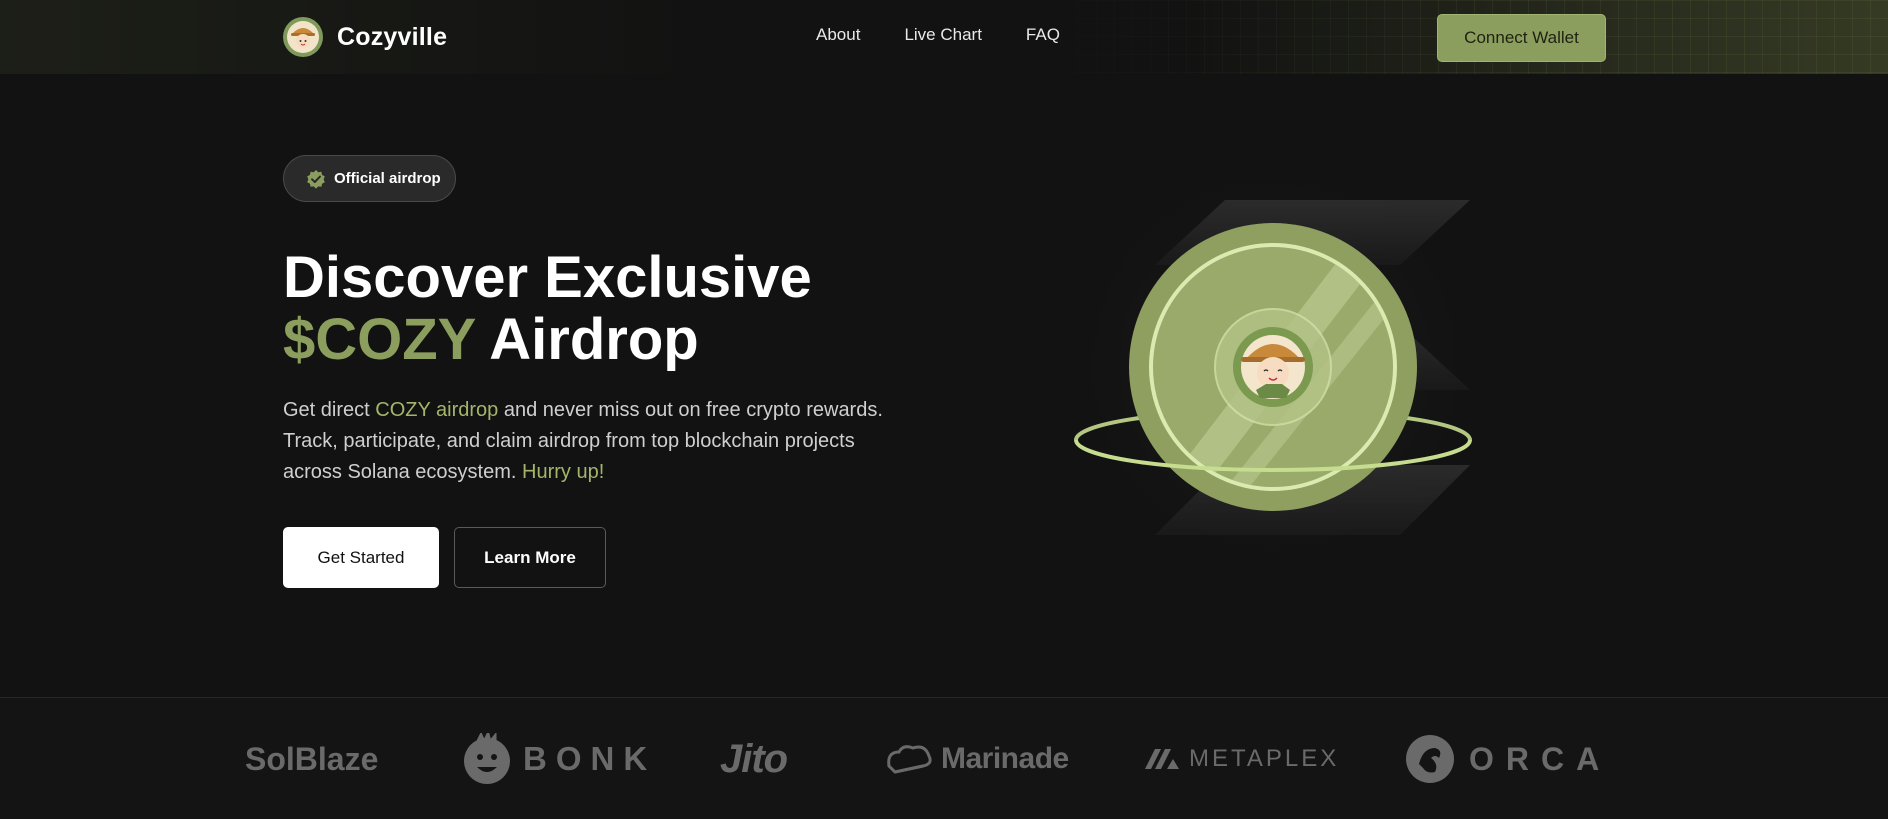 The height and width of the screenshot is (819, 1888). I want to click on hero-title-rest: Airdrop, so click(594, 339).